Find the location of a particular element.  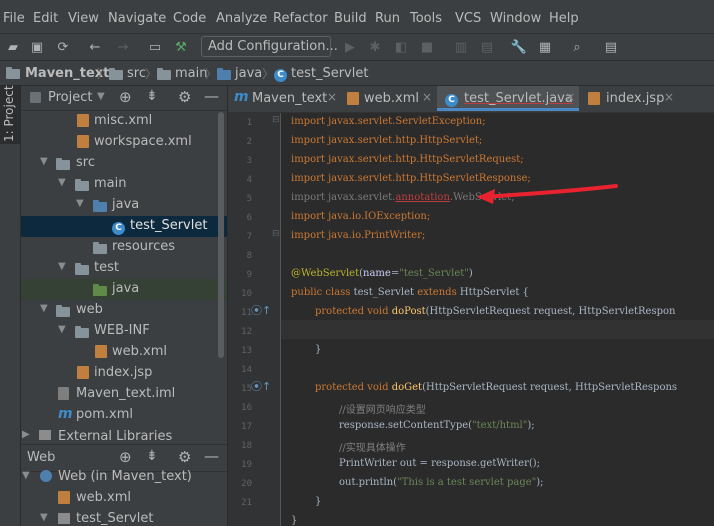

save-icon: ▣ is located at coordinates (37, 47).